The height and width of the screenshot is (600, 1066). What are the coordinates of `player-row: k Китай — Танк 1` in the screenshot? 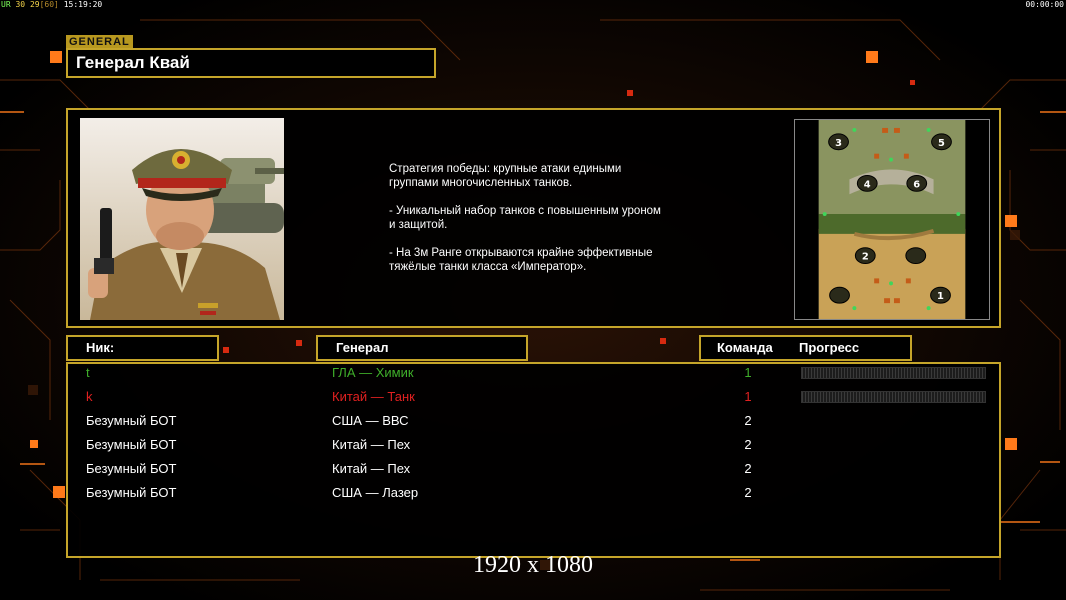 It's located at (533, 397).